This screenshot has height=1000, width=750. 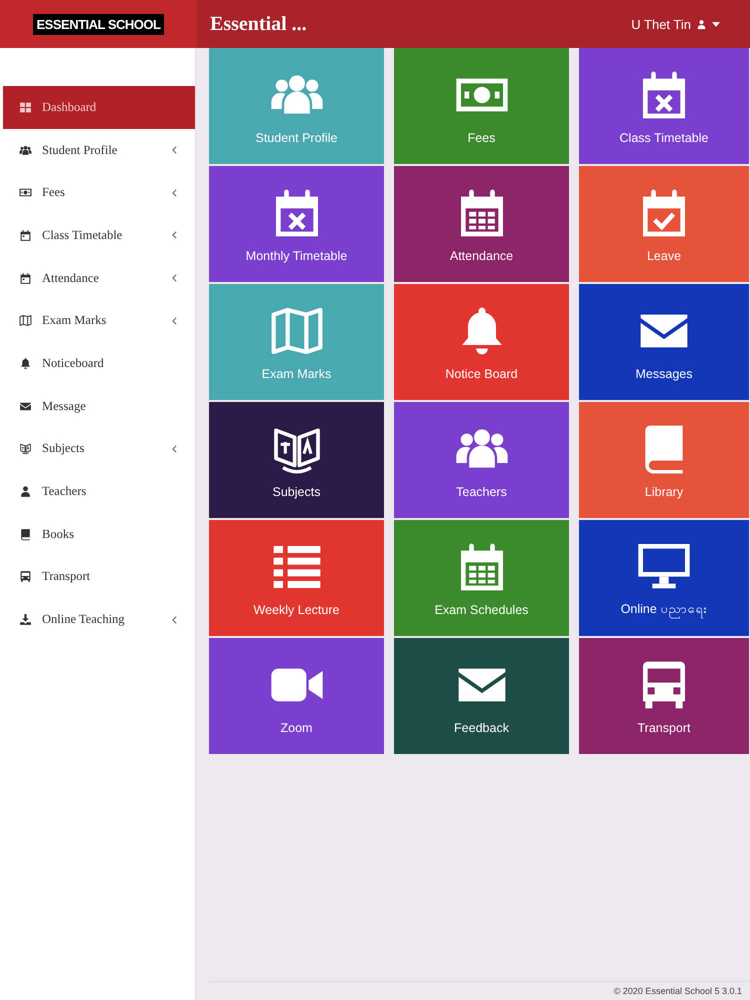 What do you see at coordinates (664, 342) in the screenshot?
I see `dashboard-tile: Messages` at bounding box center [664, 342].